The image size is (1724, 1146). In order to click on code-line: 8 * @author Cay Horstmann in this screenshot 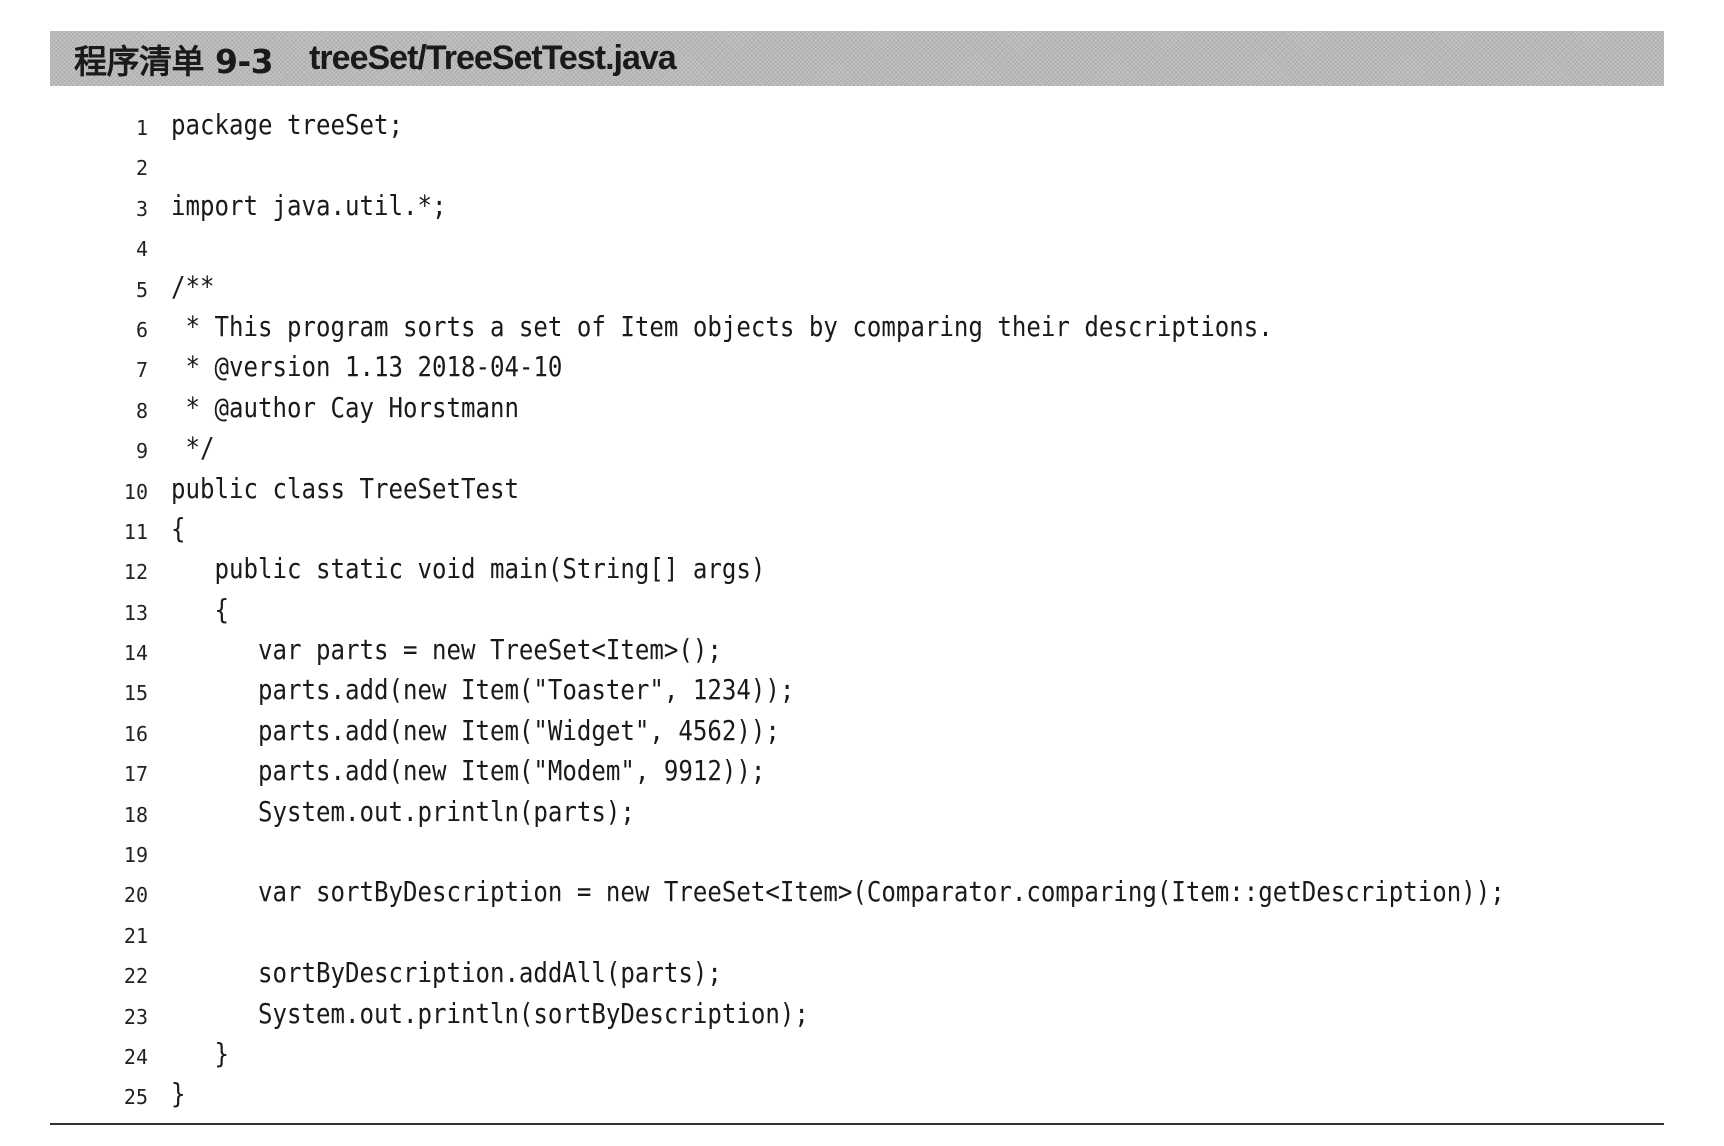, I will do `click(862, 408)`.